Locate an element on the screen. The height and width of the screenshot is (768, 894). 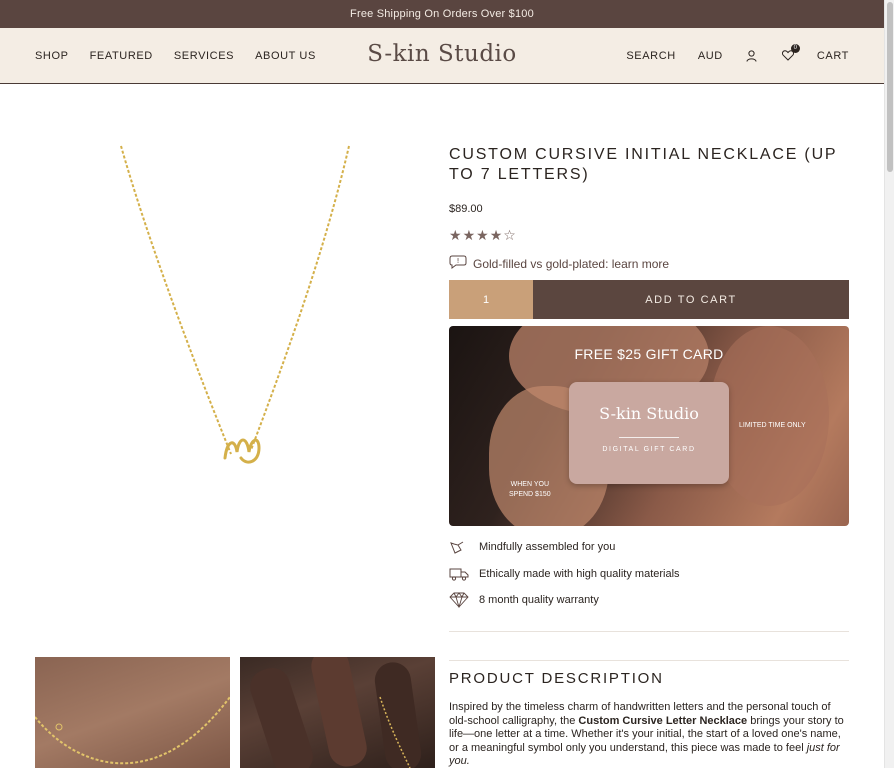
add-to-cart-row: 1 ADD TO CART is located at coordinates (649, 299).